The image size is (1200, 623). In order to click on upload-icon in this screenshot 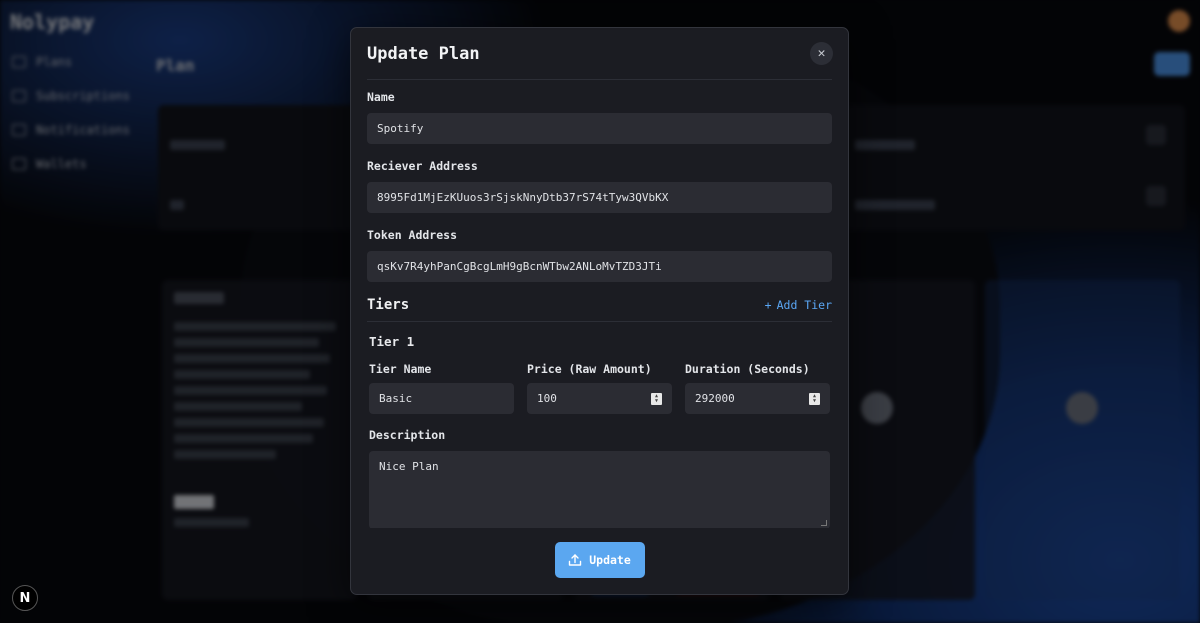, I will do `click(575, 560)`.